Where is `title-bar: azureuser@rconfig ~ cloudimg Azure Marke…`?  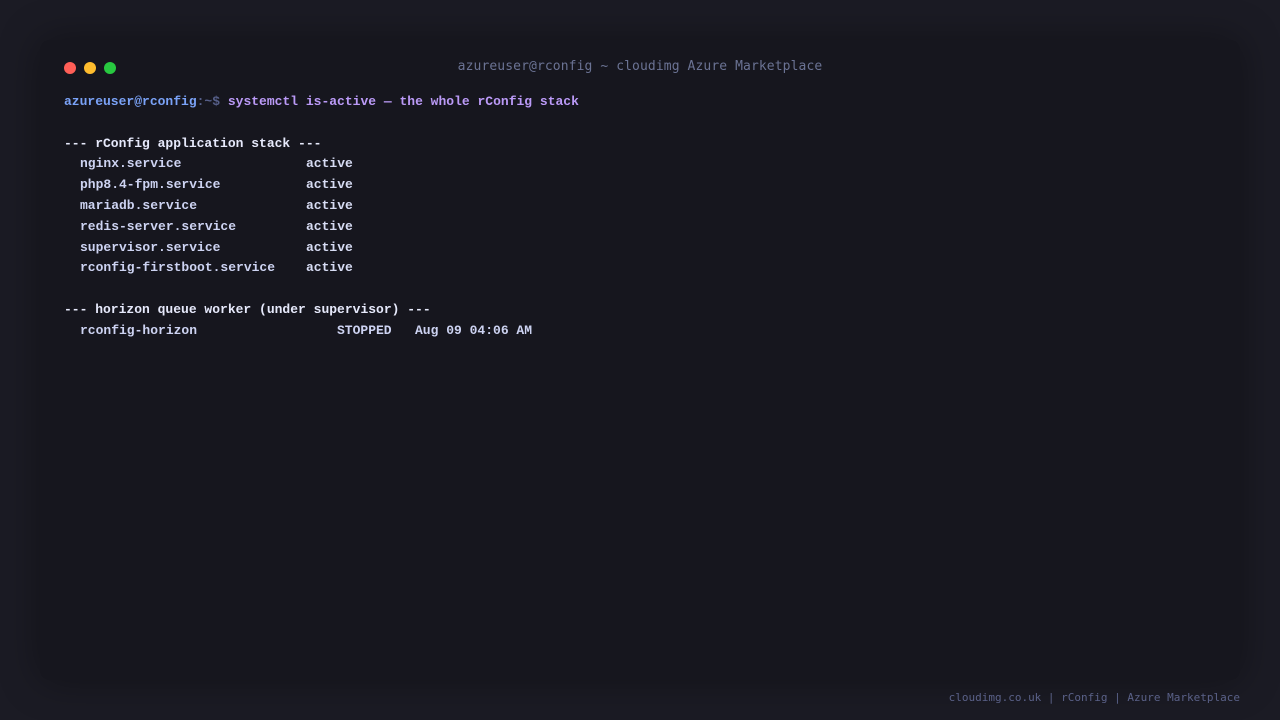 title-bar: azureuser@rconfig ~ cloudimg Azure Marke… is located at coordinates (640, 68).